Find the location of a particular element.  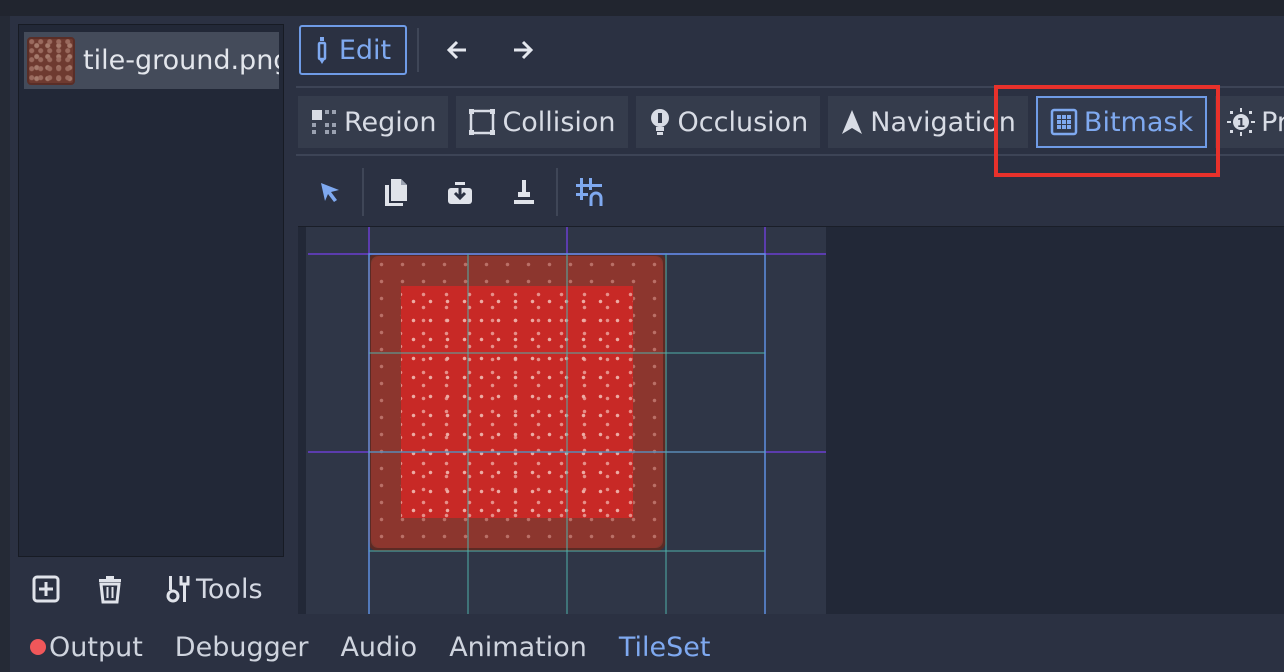

texture-thumbnail is located at coordinates (51, 60).